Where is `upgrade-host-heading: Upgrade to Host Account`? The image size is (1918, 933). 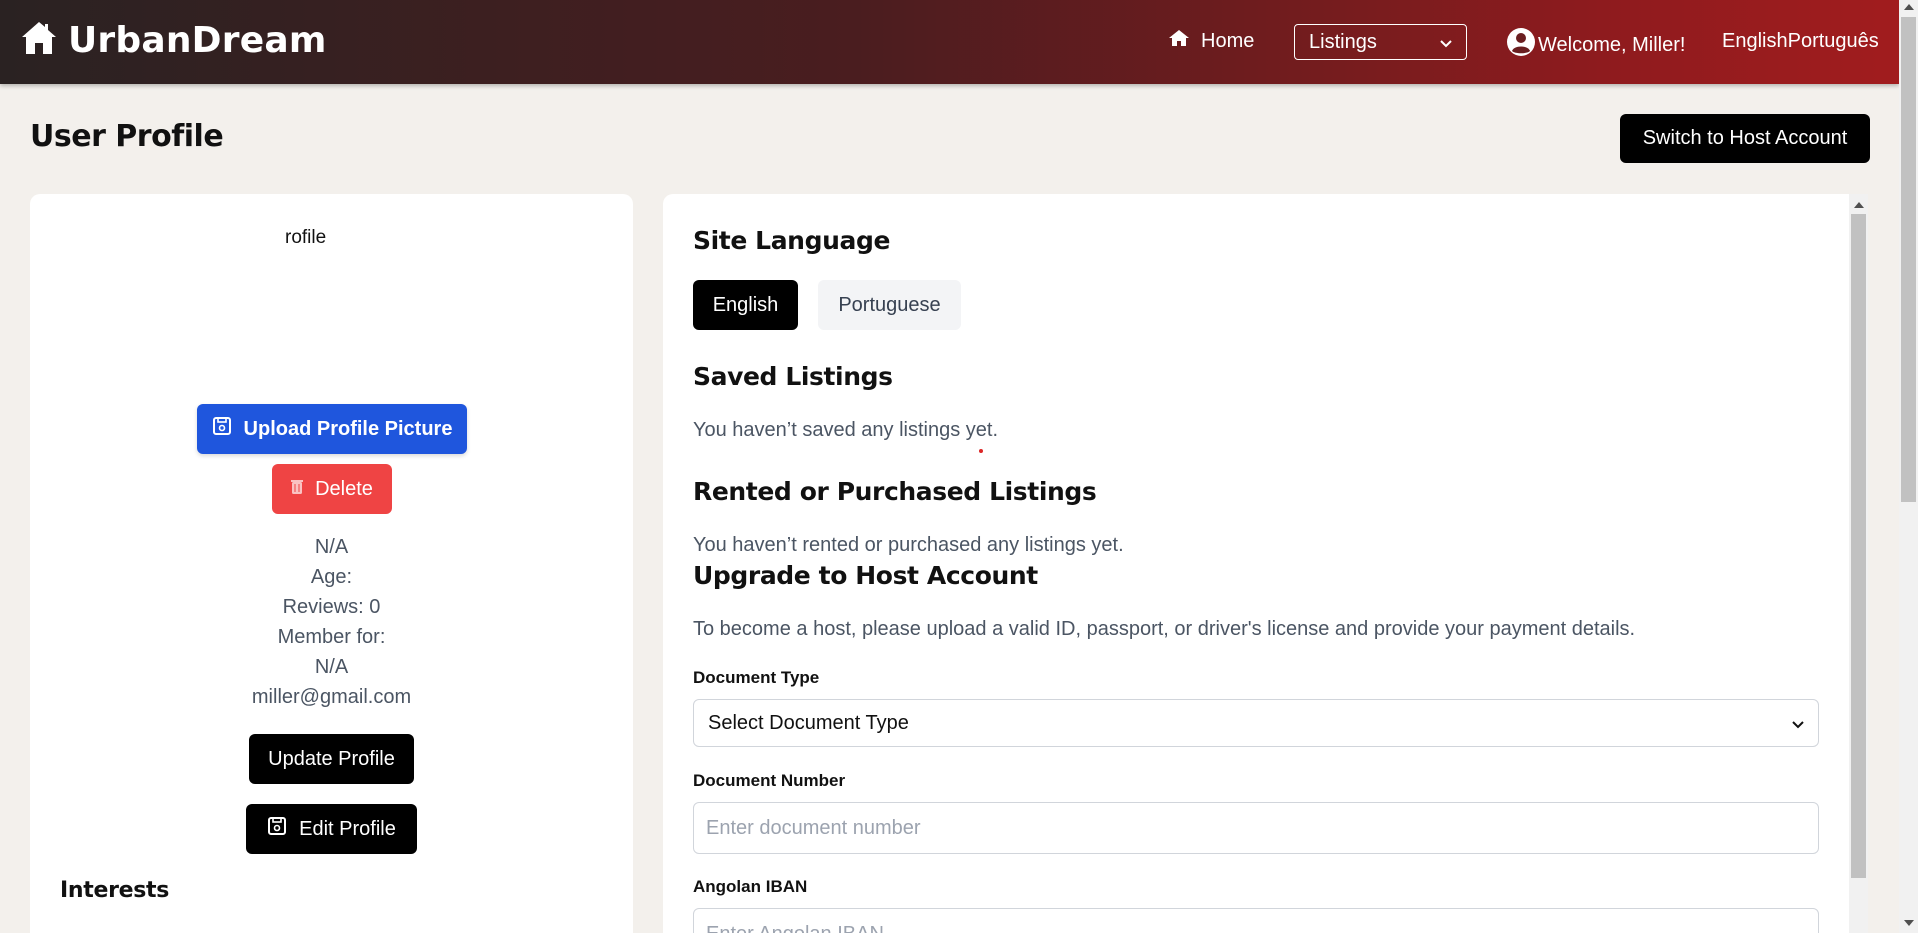 upgrade-host-heading: Upgrade to Host Account is located at coordinates (865, 575).